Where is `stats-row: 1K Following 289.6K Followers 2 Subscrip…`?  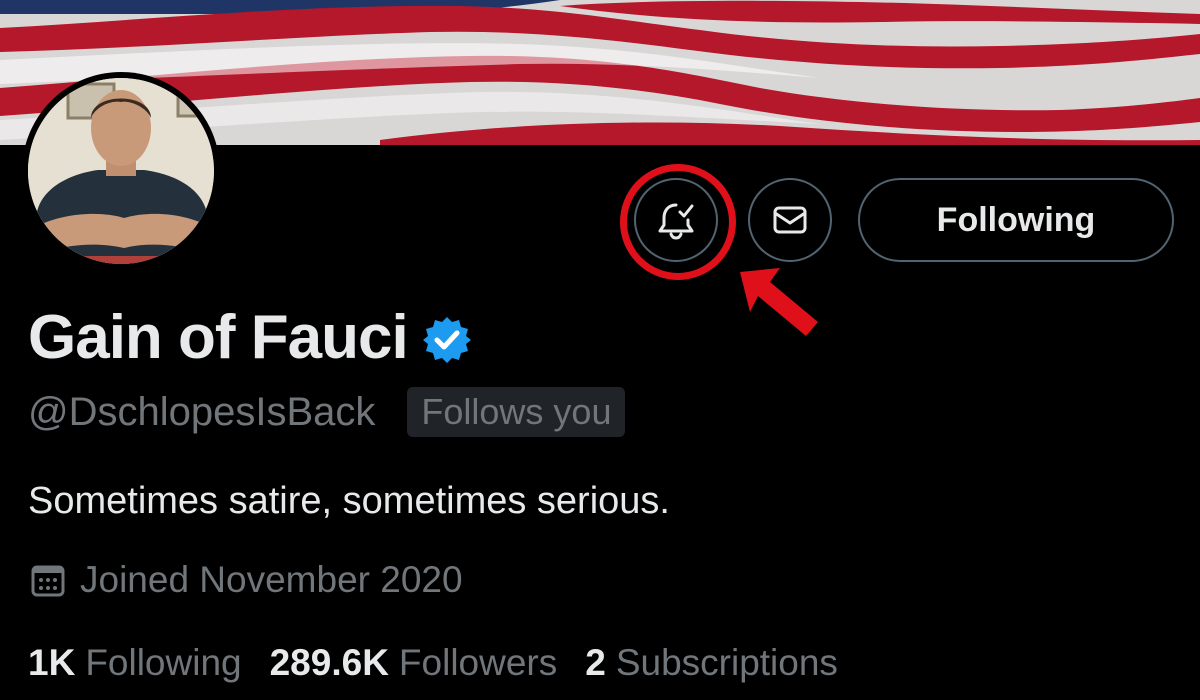 stats-row: 1K Following 289.6K Followers 2 Subscrip… is located at coordinates (447, 663).